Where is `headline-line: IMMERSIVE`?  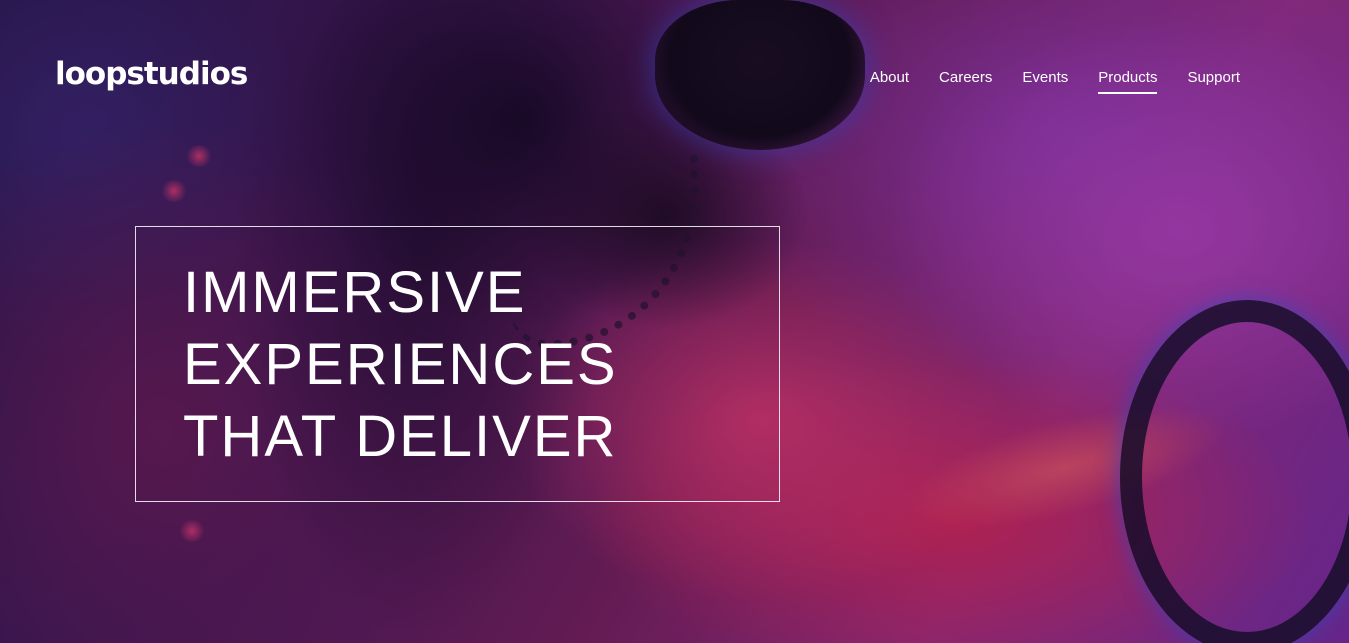 headline-line: IMMERSIVE is located at coordinates (355, 292).